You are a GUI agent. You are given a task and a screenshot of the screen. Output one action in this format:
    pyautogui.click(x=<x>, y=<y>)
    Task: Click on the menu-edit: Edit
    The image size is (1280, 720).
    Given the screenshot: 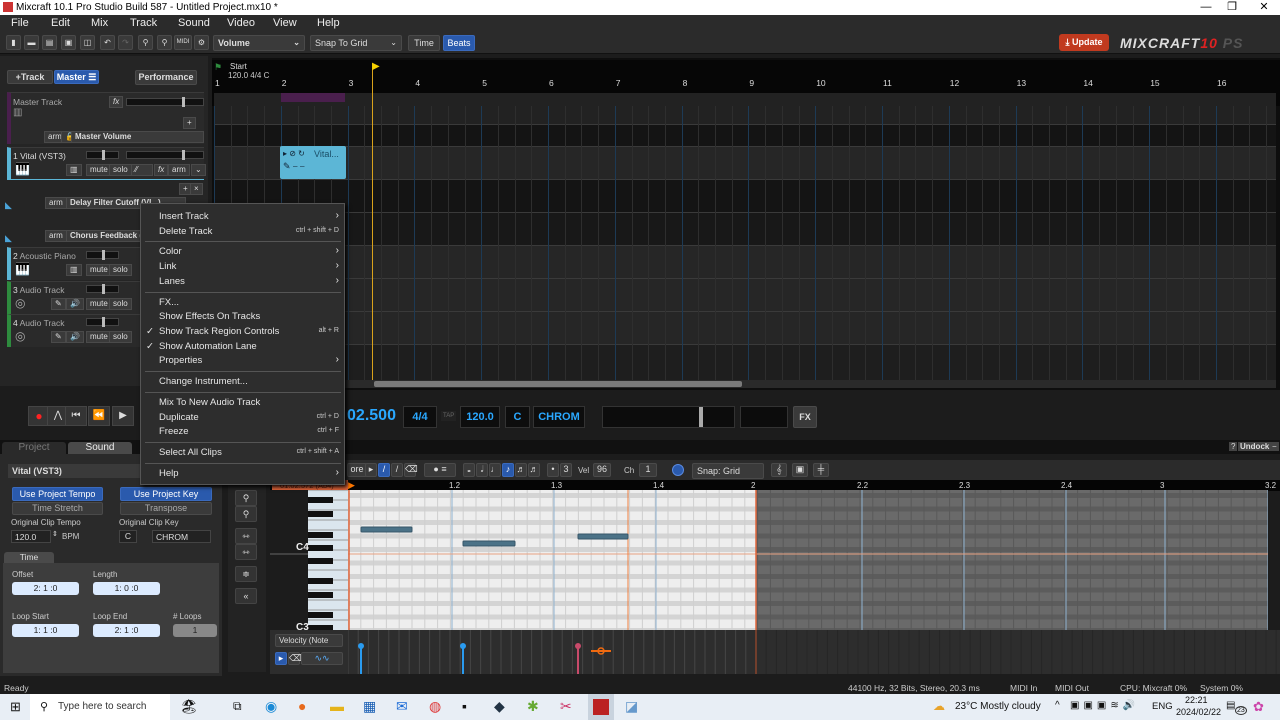 What is the action you would take?
    pyautogui.click(x=60, y=23)
    